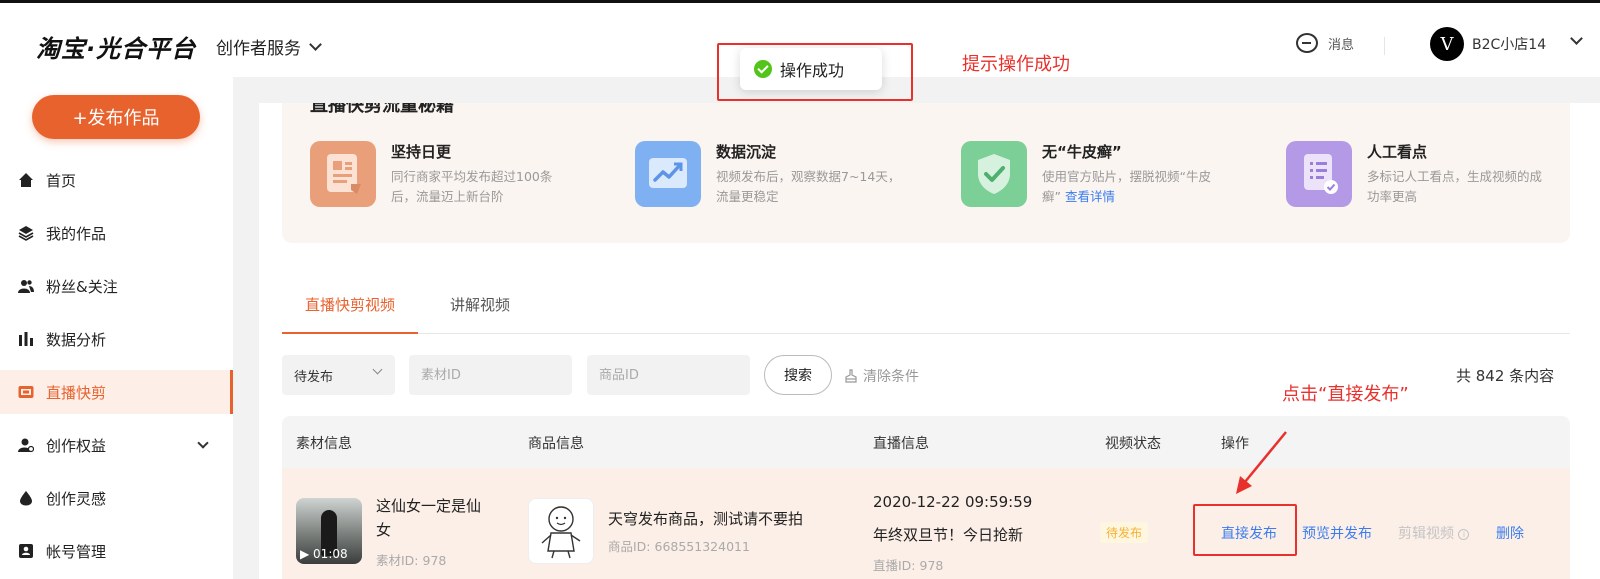  I want to click on cartoon-figure-icon, so click(561, 532).